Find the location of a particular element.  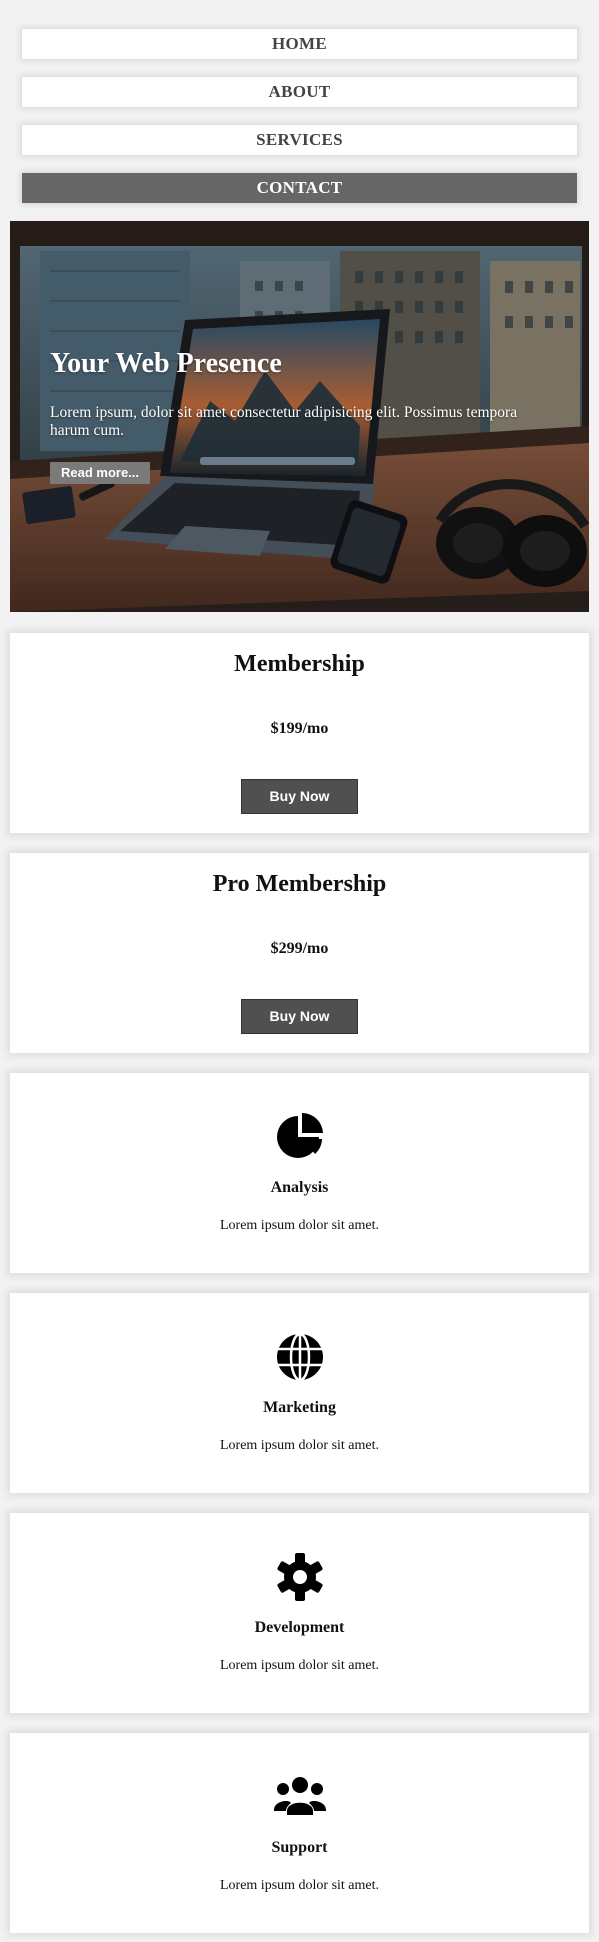

feature-card-analysis: Analysis Lorem ipsum dolor sit amet. is located at coordinates (299, 1173).